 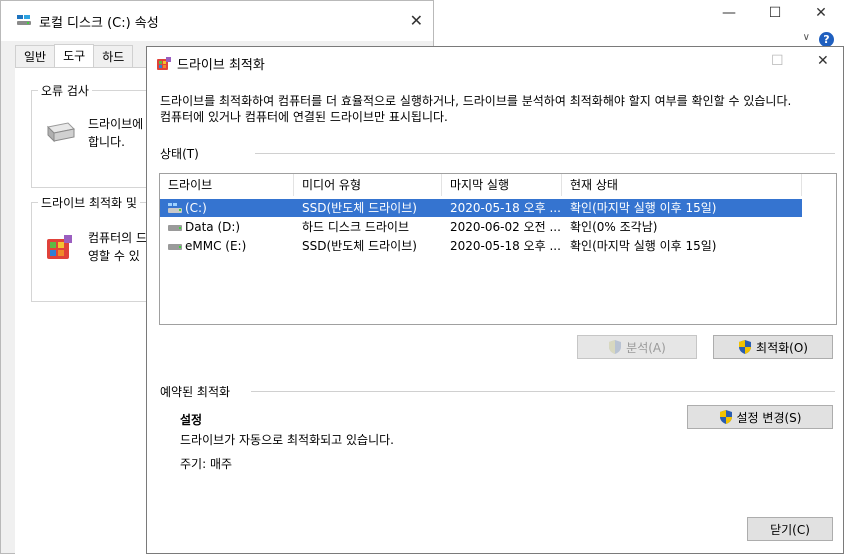 I want to click on properties-tabs: 일반 도구 하드, so click(x=74, y=56).